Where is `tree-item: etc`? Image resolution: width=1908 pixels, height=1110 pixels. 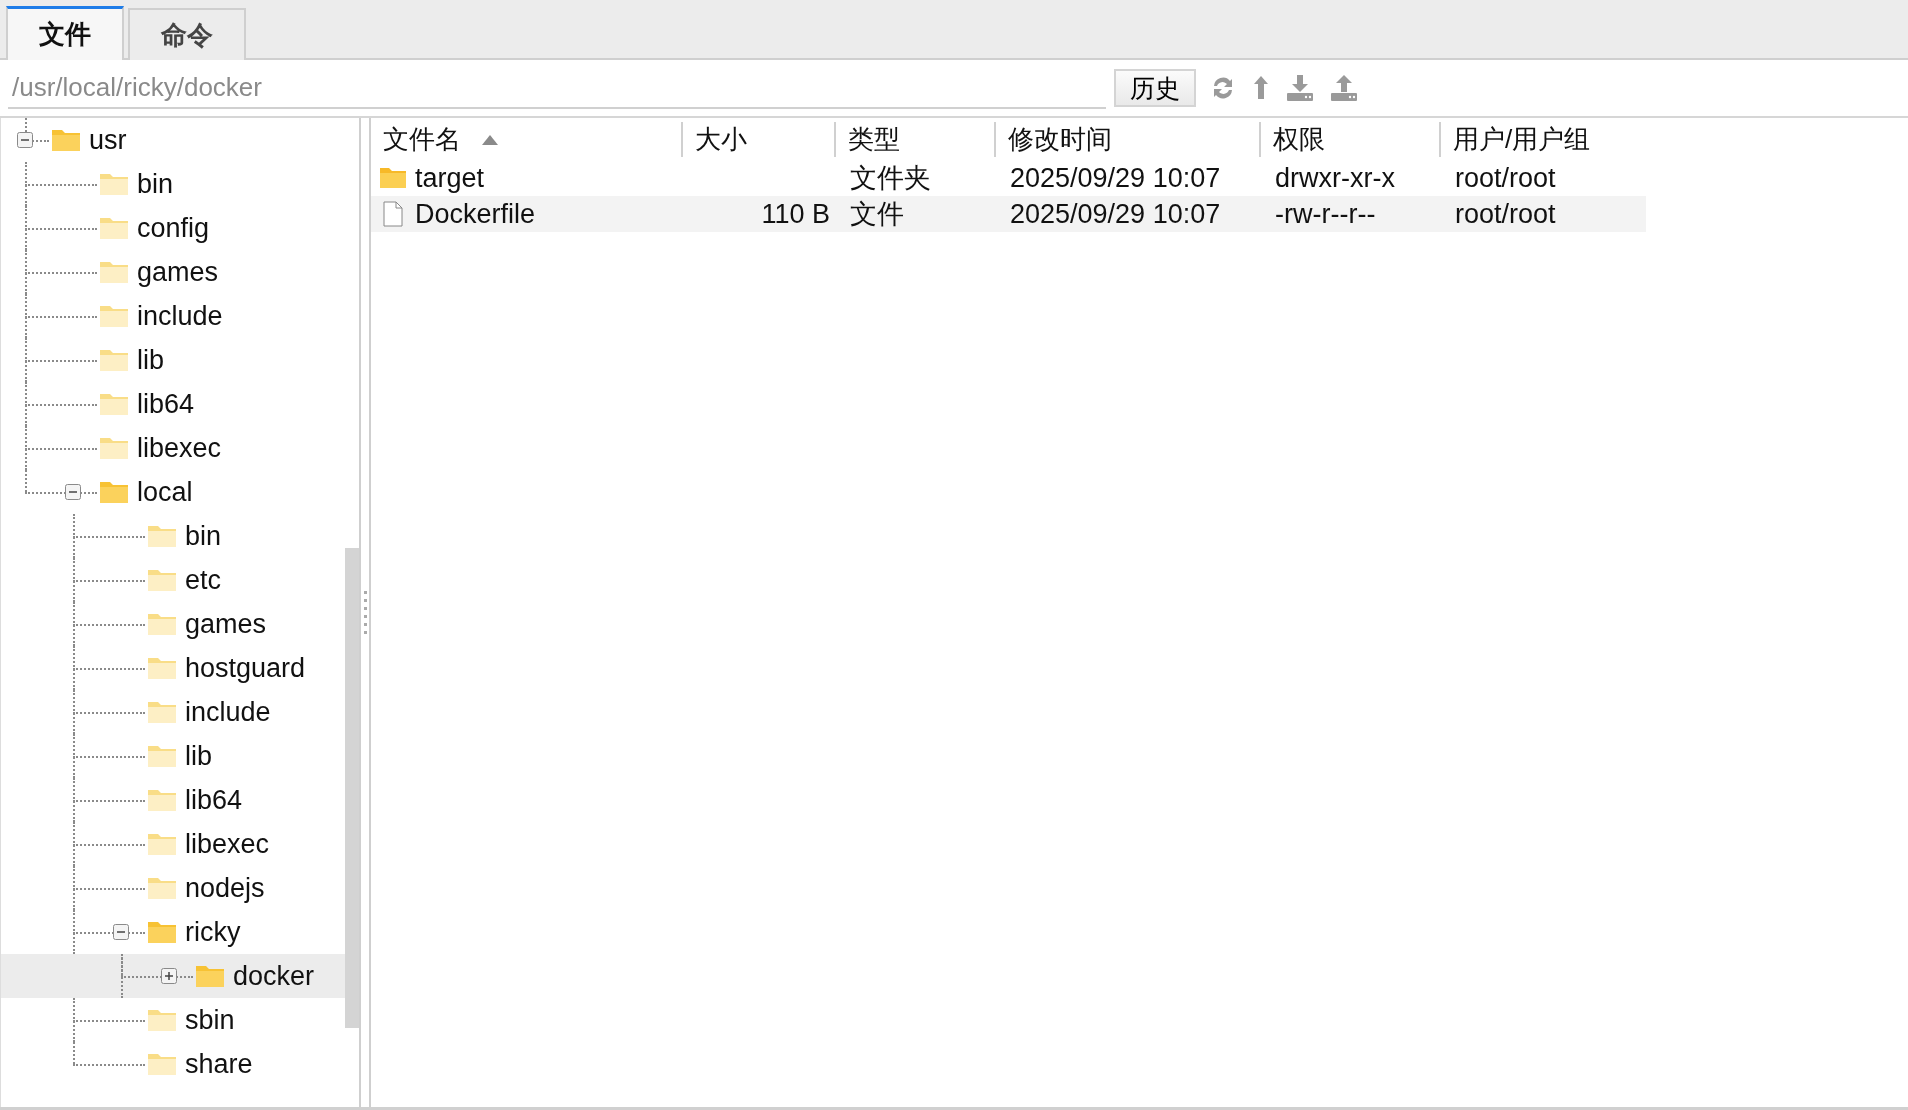
tree-item: etc is located at coordinates (173, 580).